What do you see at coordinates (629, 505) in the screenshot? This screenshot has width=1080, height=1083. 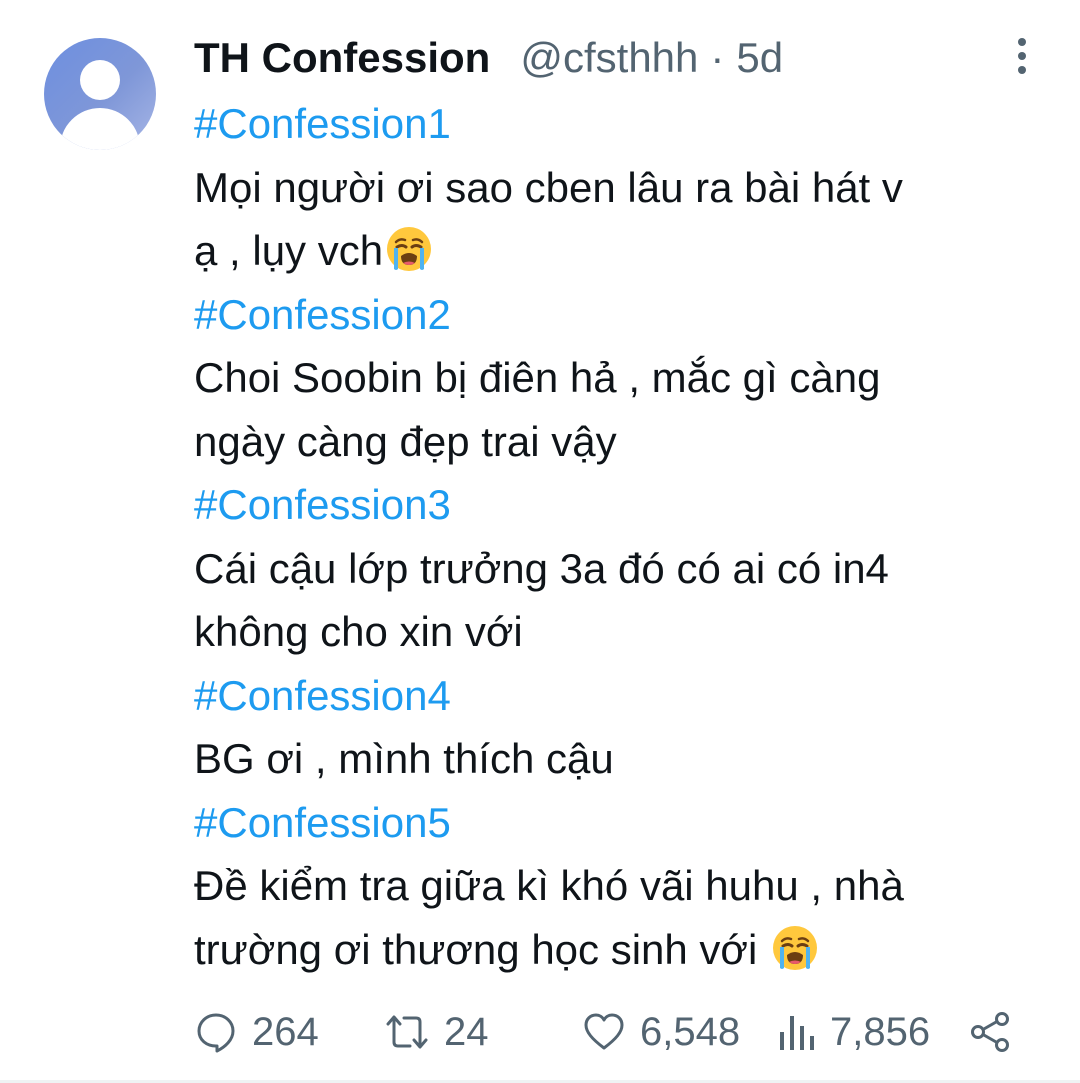 I see `tweet-line-hashtag: #Confession3` at bounding box center [629, 505].